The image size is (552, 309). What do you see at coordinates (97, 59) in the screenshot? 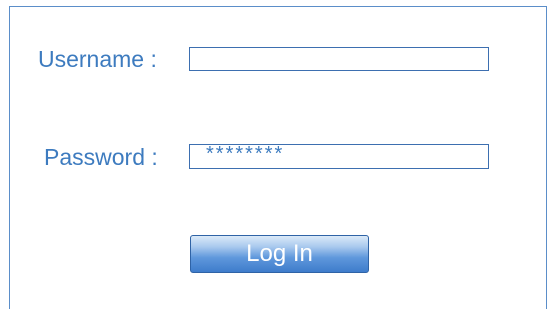
I see `username-label: Username :` at bounding box center [97, 59].